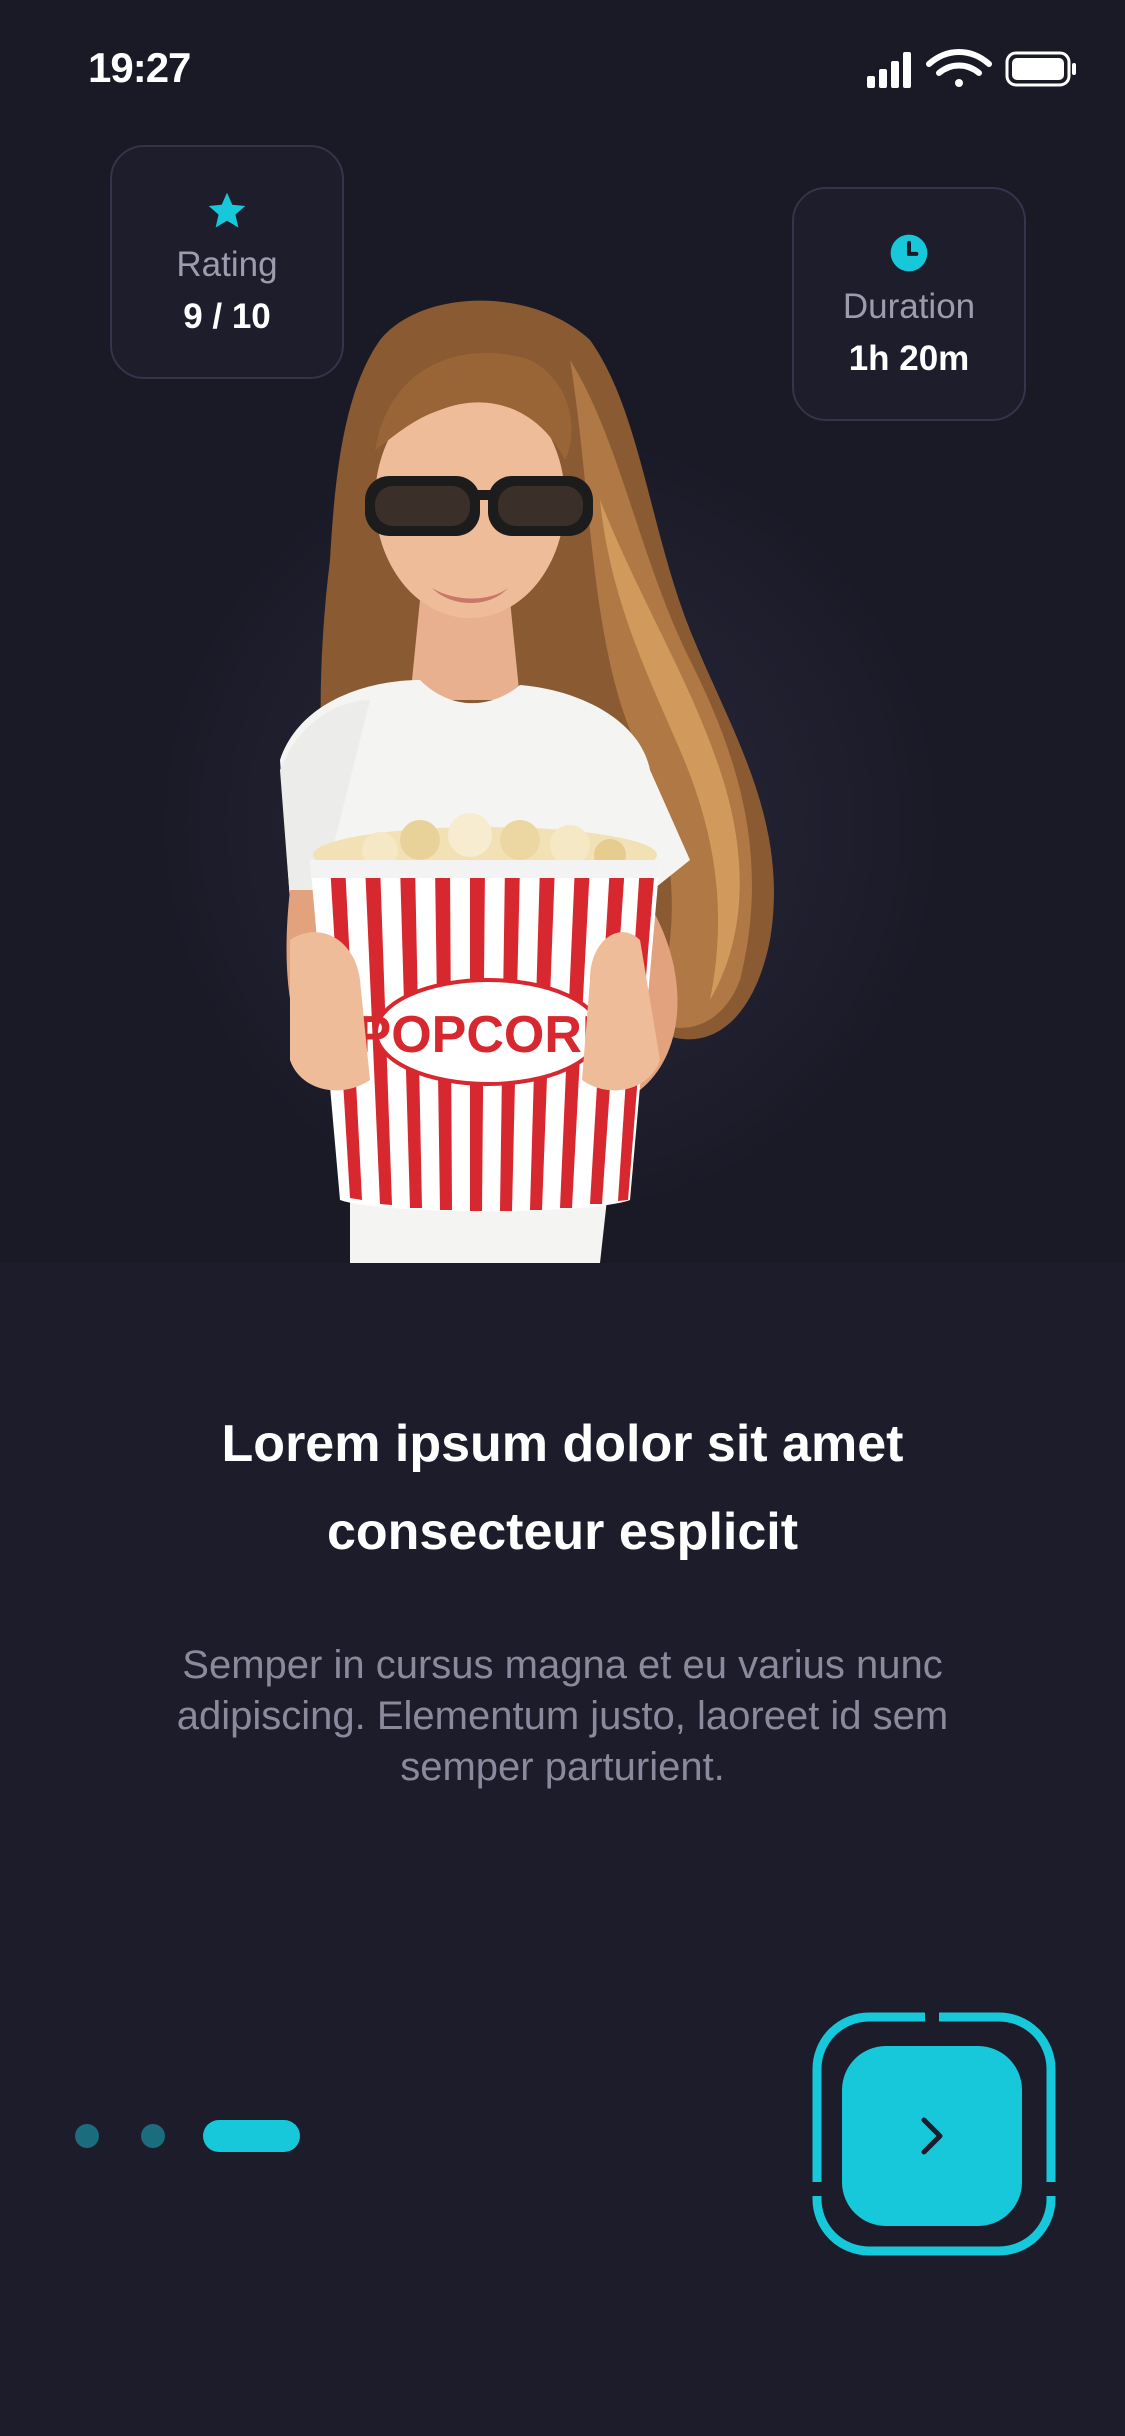  What do you see at coordinates (562, 70) in the screenshot?
I see `status-bar: 19:27` at bounding box center [562, 70].